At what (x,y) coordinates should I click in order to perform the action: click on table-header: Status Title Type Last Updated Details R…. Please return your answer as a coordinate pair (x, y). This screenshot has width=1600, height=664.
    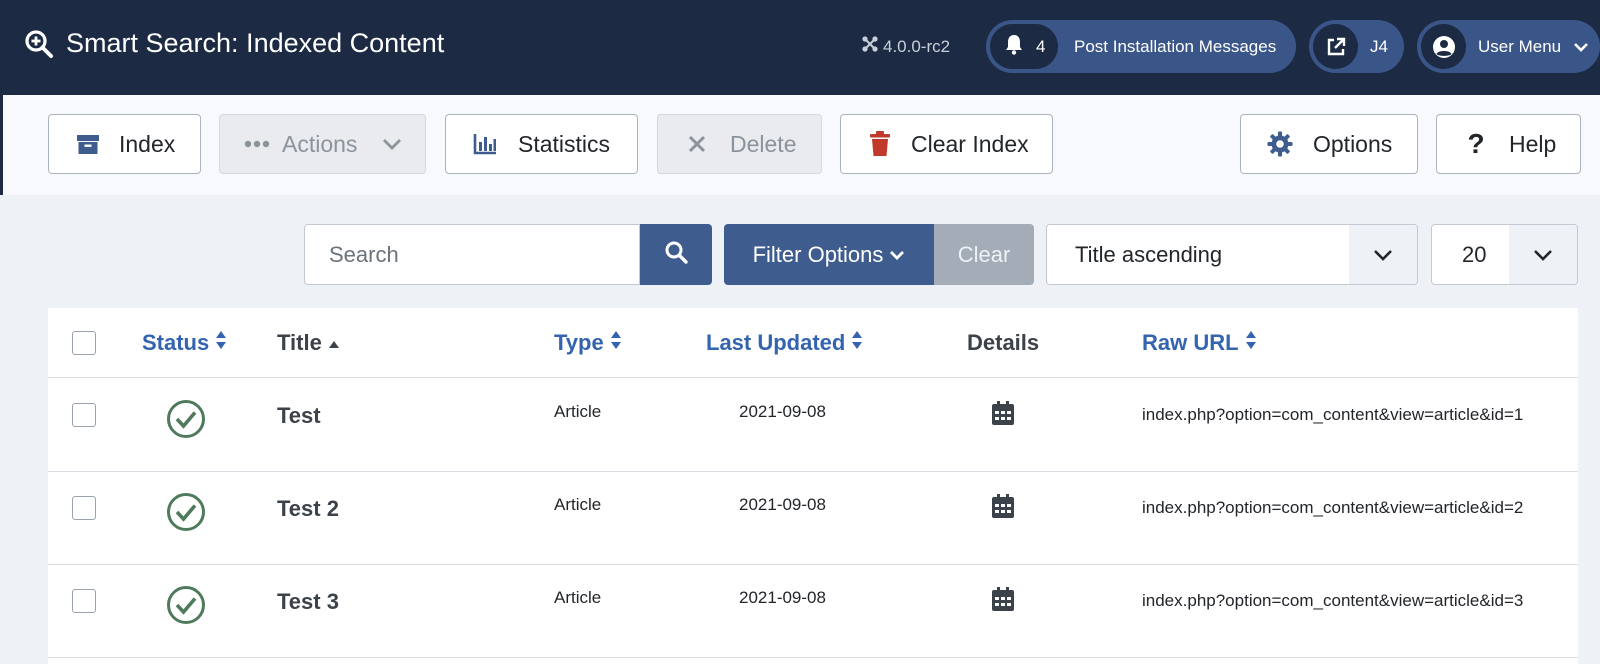
    Looking at the image, I should click on (813, 343).